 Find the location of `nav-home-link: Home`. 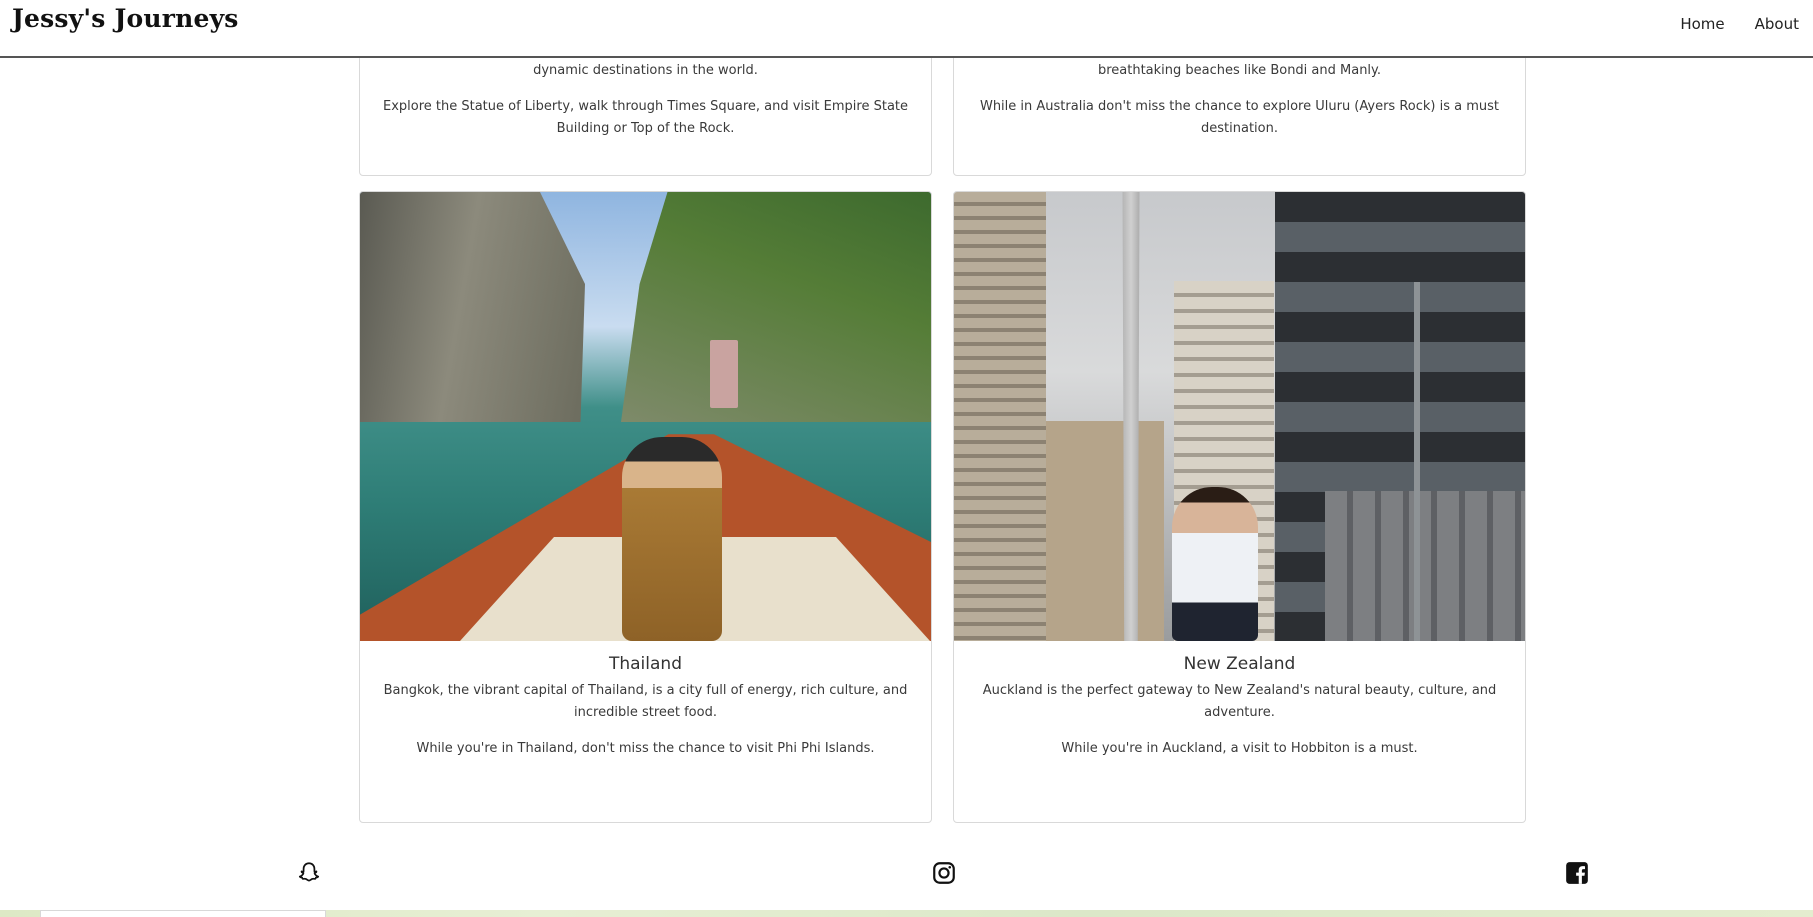

nav-home-link: Home is located at coordinates (1702, 24).